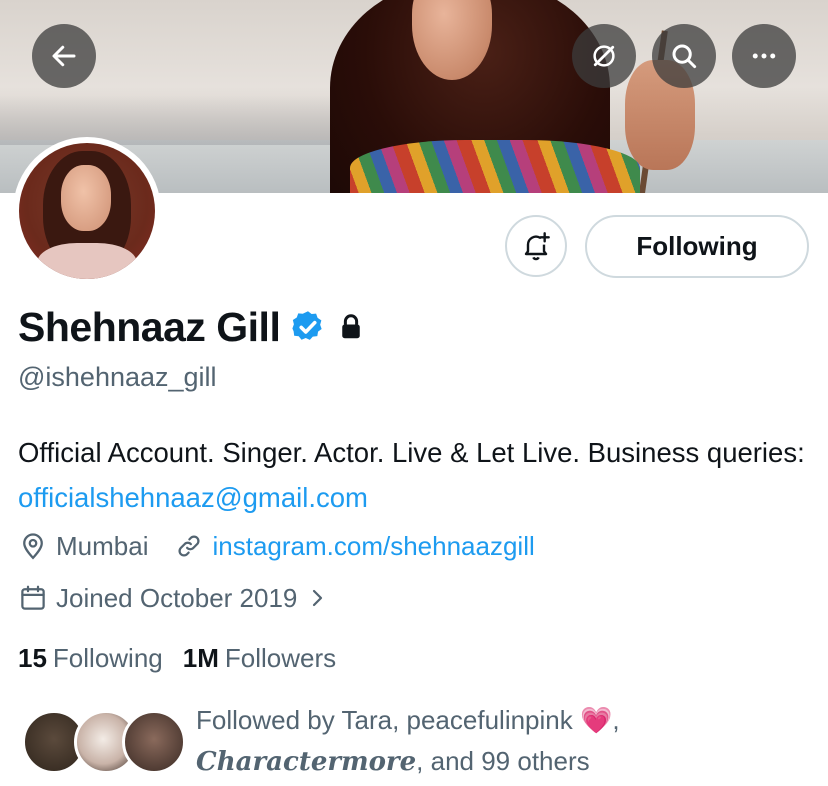  I want to click on more-button, so click(764, 56).